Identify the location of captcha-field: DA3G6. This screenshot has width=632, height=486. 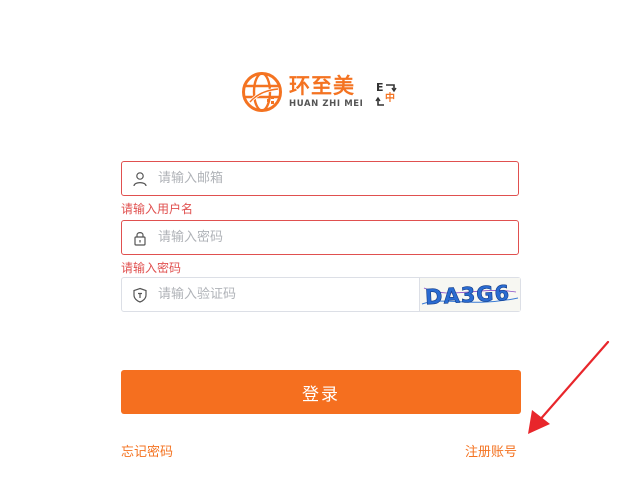
(321, 294).